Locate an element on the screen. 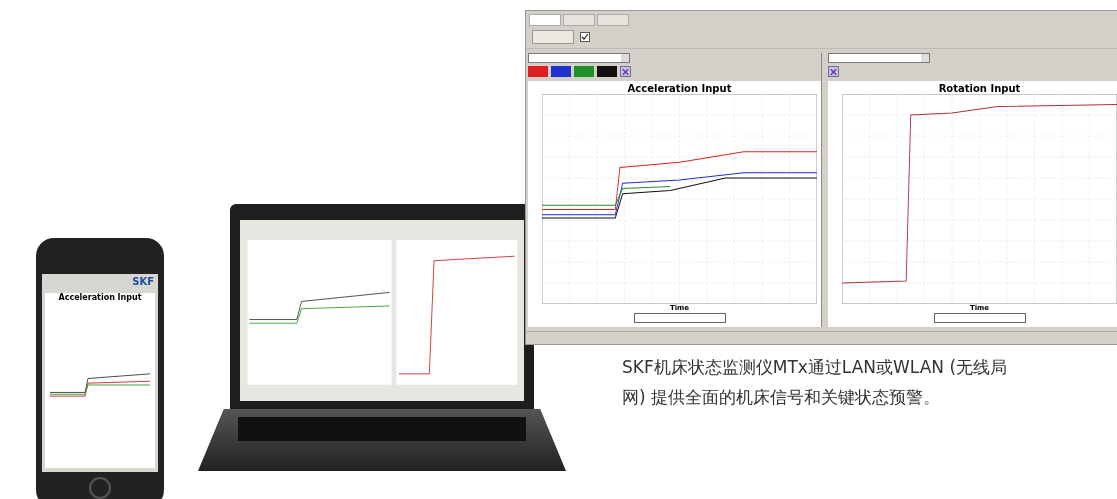 The image size is (1117, 499). caption-text: SKF机床状态监测仪MTx通过LAN或WLAN (无线局 网) 提供全面的机床信号和关键状态预警。 is located at coordinates (815, 382).